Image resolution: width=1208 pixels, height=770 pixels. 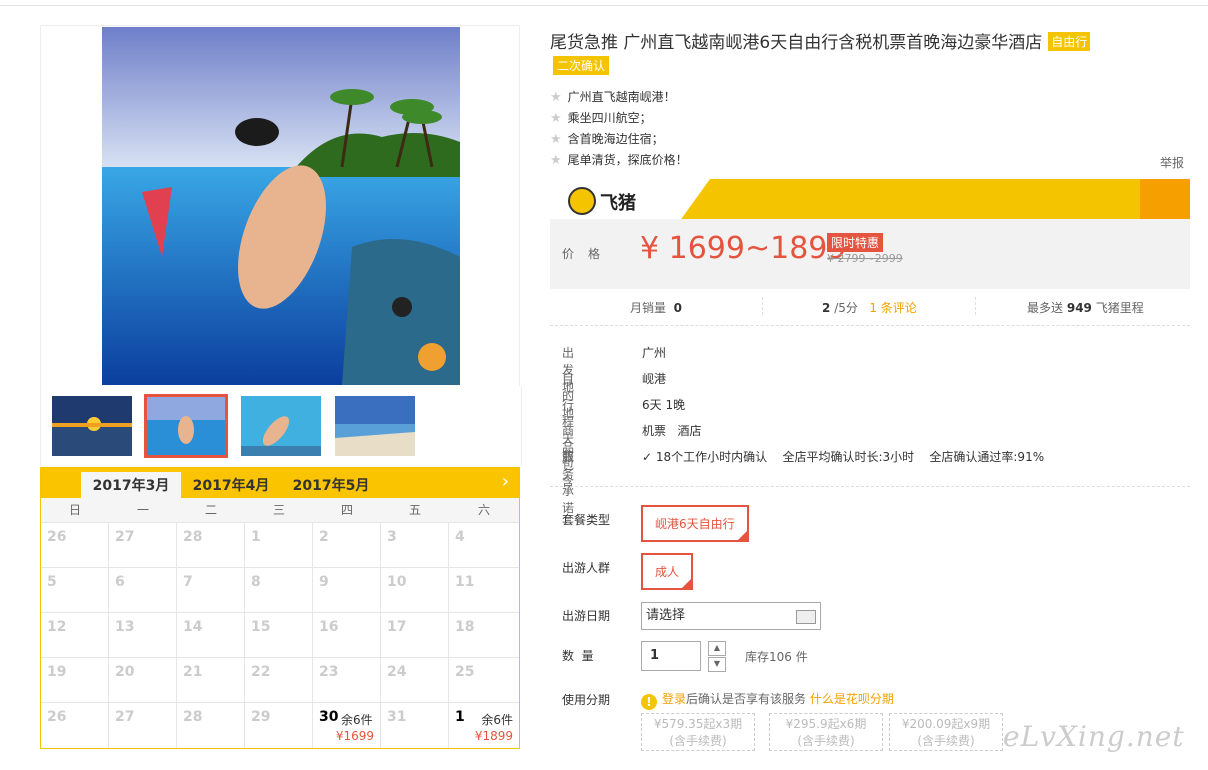 I want to click on calendar-day-number: 9, so click(x=324, y=582).